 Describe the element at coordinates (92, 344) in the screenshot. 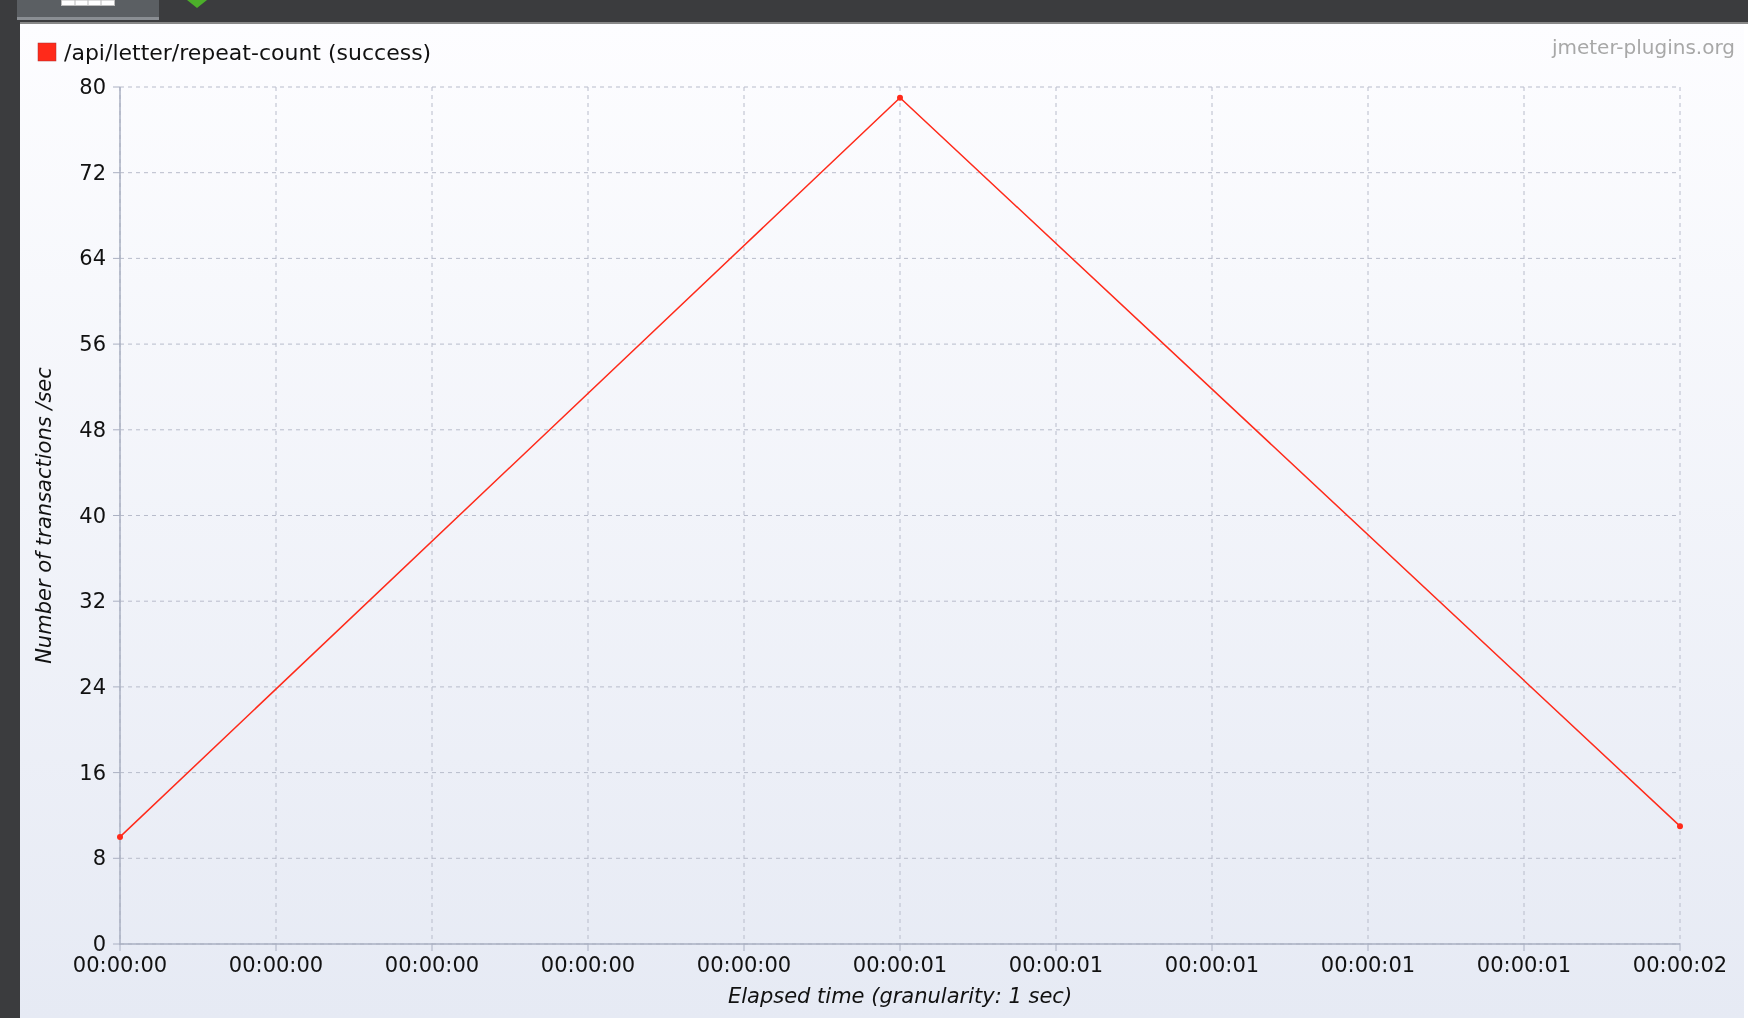

I see `y-tick-label: 56` at that location.